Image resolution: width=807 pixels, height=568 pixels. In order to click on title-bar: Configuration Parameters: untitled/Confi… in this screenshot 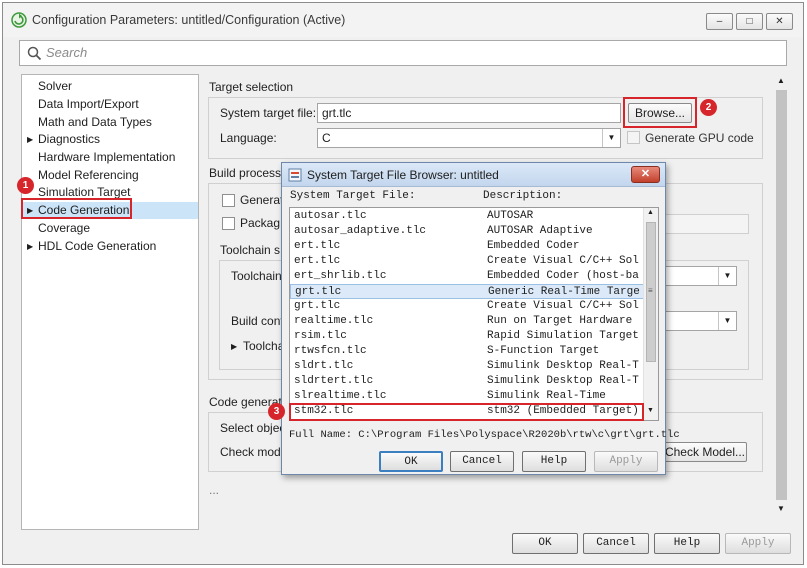, I will do `click(403, 20)`.